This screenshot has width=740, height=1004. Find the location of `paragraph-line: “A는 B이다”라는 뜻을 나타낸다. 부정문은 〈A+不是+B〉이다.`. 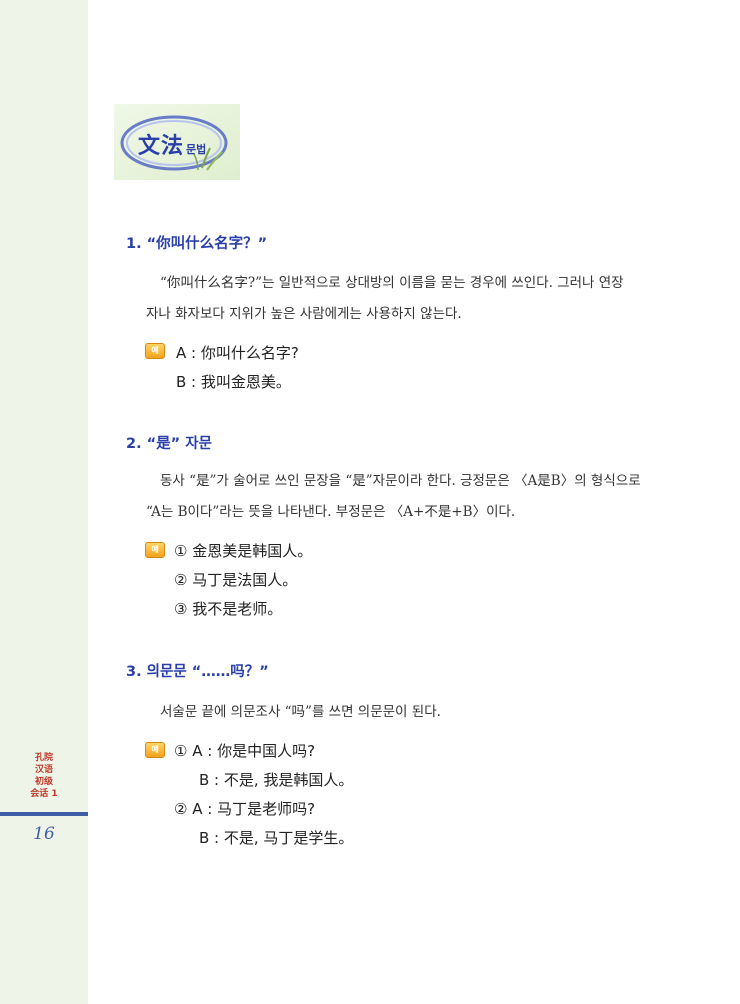

paragraph-line: “A는 B이다”라는 뜻을 나타낸다. 부정문은 〈A+不是+B〉이다. is located at coordinates (331, 512).